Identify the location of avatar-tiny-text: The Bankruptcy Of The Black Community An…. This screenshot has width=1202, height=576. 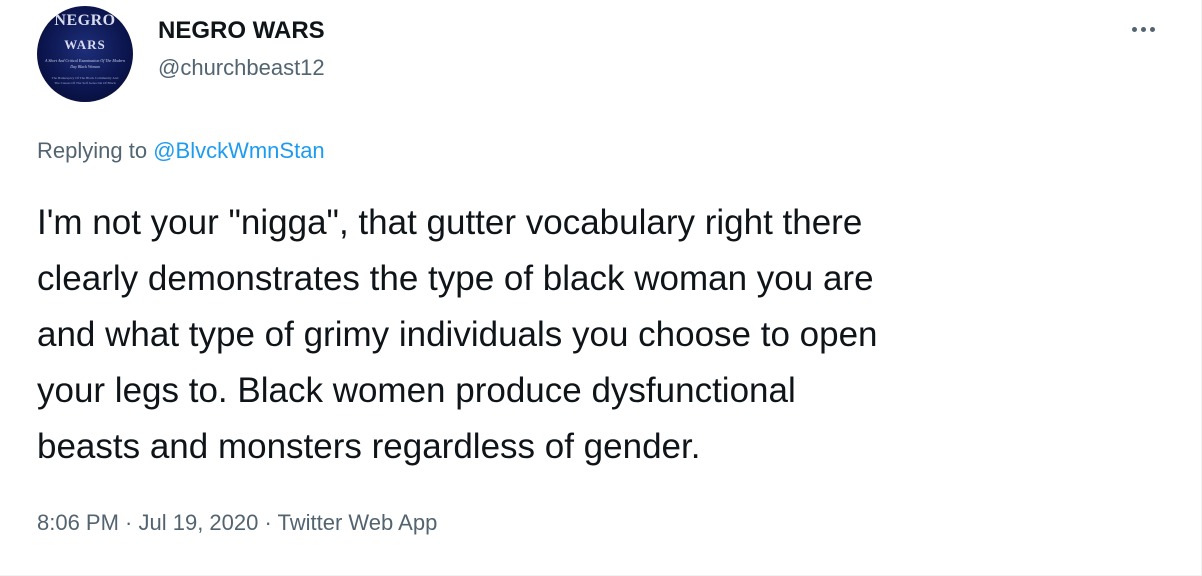
(85, 80).